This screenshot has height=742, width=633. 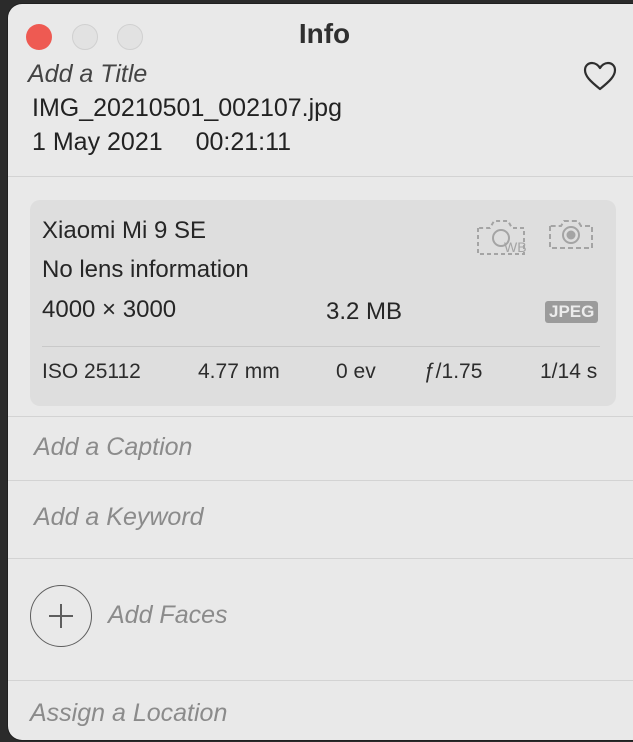 I want to click on format-badge: JPEG, so click(x=572, y=312).